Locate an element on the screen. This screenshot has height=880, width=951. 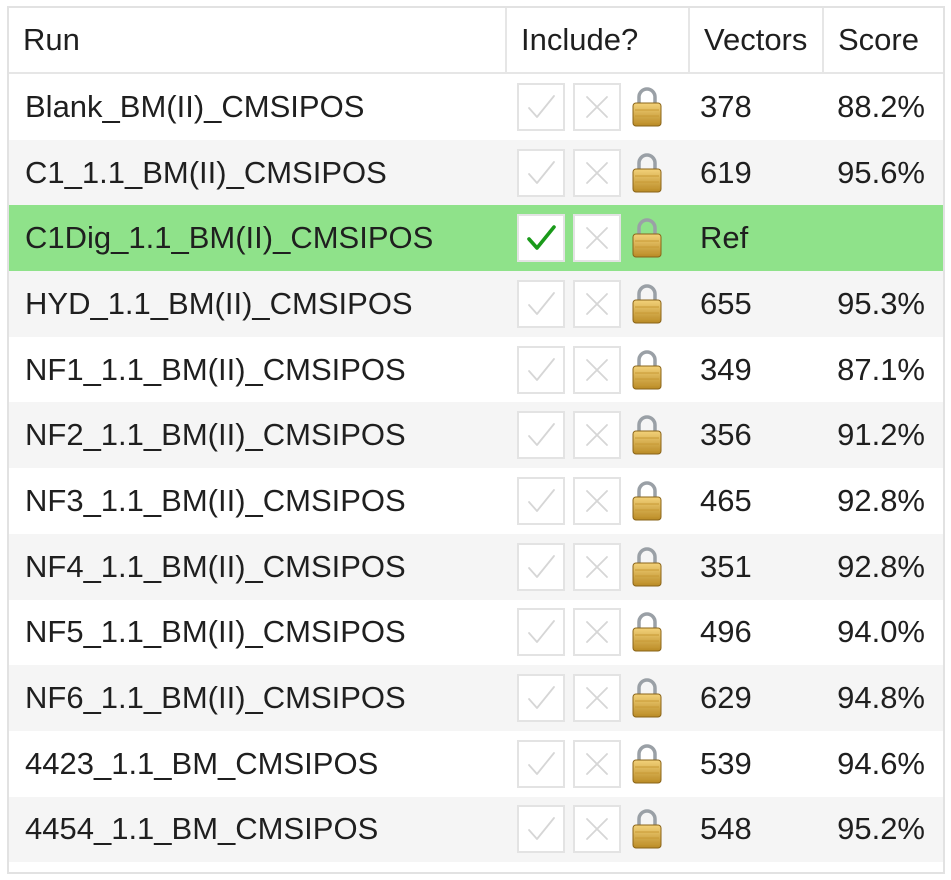
table-row: NF4_1.1_BM(II)_CMSIPOS 351 92.8% is located at coordinates (476, 566).